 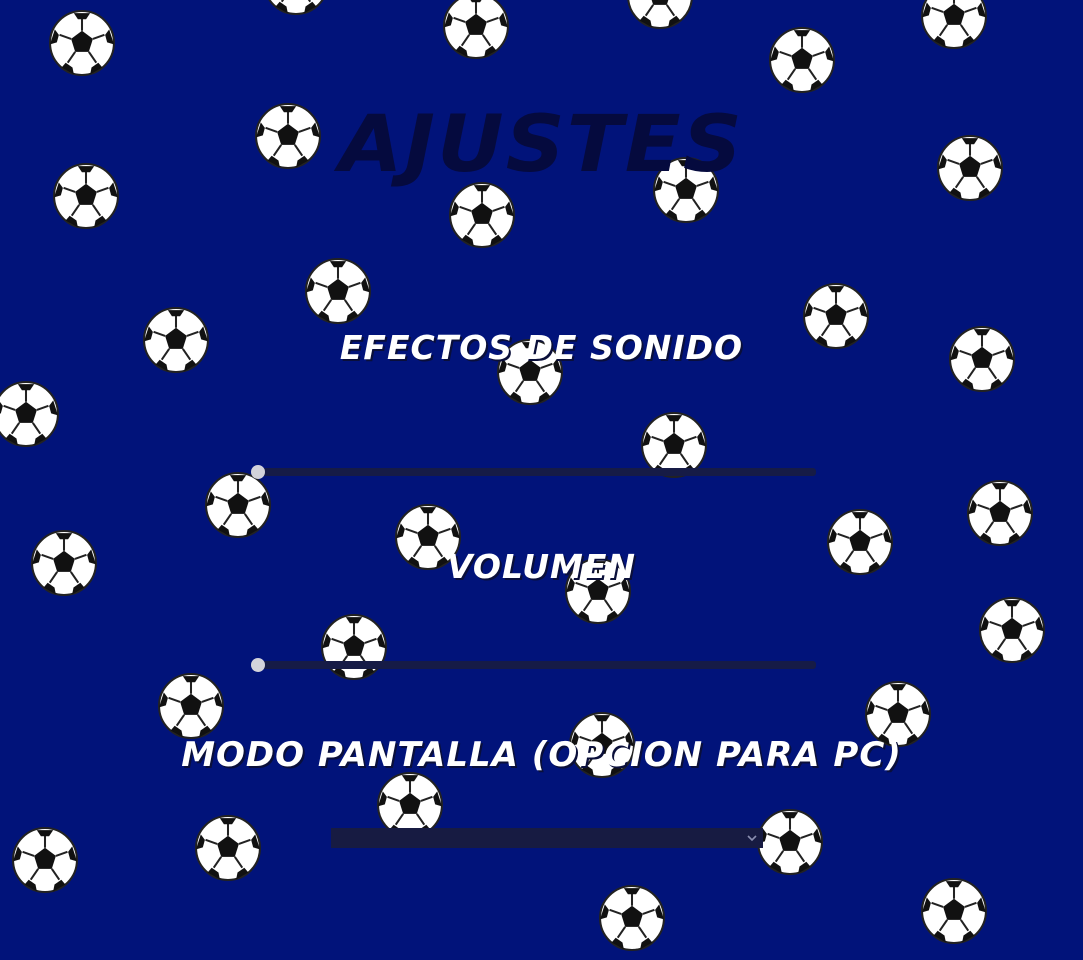 What do you see at coordinates (541, 566) in the screenshot?
I see `volume-label: VOLUMEN` at bounding box center [541, 566].